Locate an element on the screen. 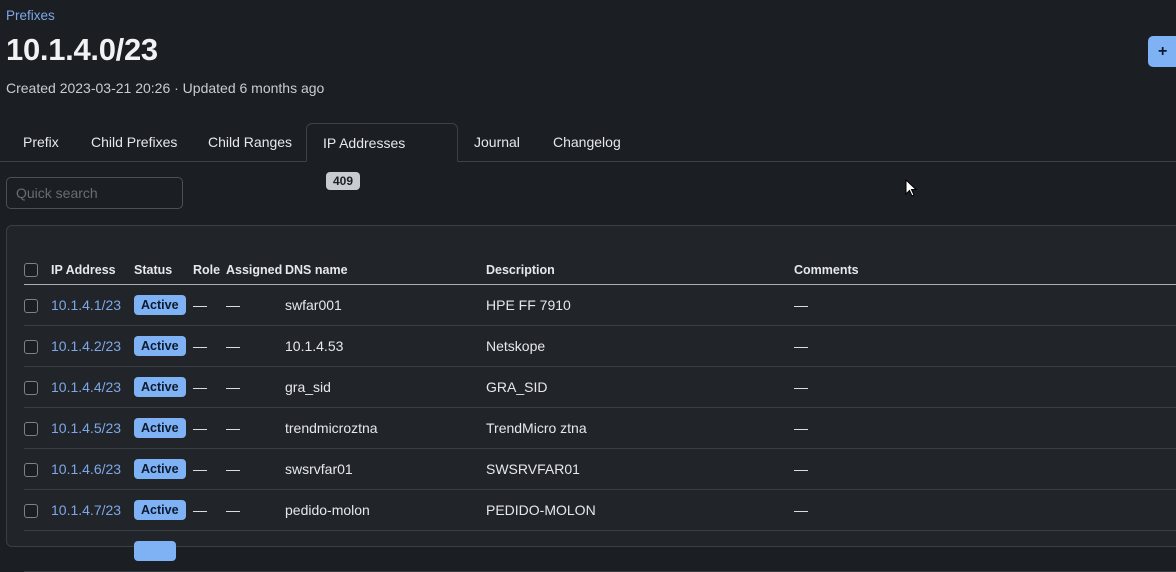 The image size is (1176, 572). dns-name-cell: pedido-molon is located at coordinates (385, 510).